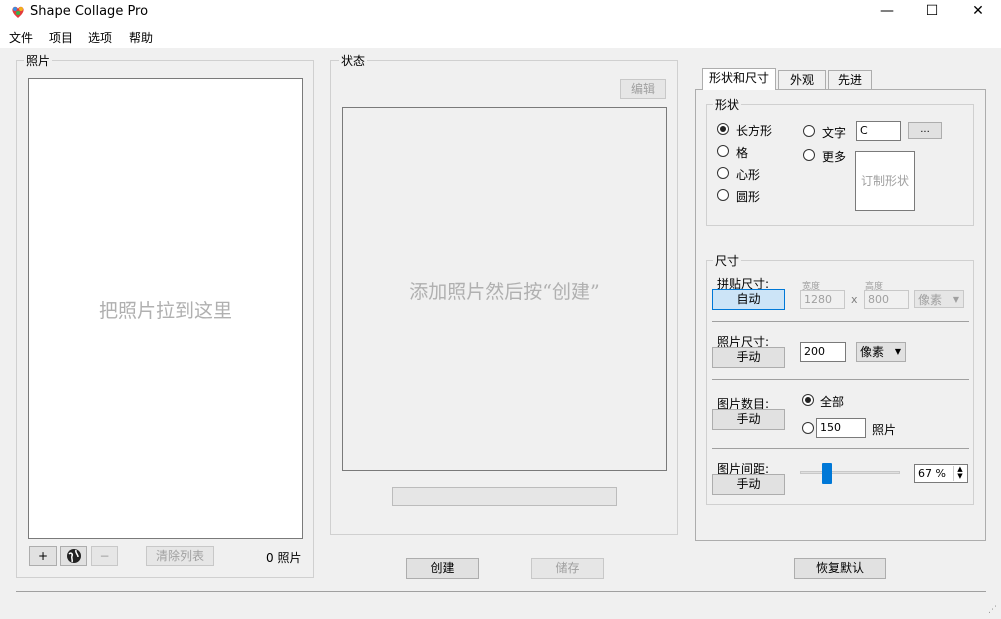 Image resolution: width=1001 pixels, height=619 pixels. Describe the element at coordinates (932, 12) in the screenshot. I see `maximize-button: ☐` at that location.